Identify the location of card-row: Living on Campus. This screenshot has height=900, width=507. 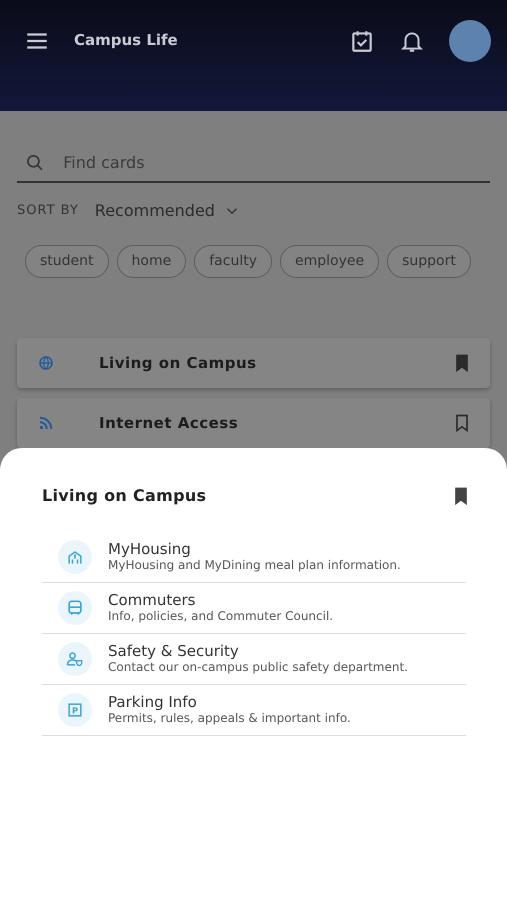
(253, 363).